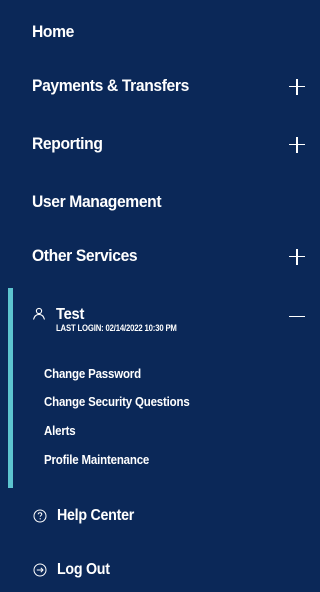  What do you see at coordinates (67, 143) in the screenshot?
I see `nav-item-label: Reporting` at bounding box center [67, 143].